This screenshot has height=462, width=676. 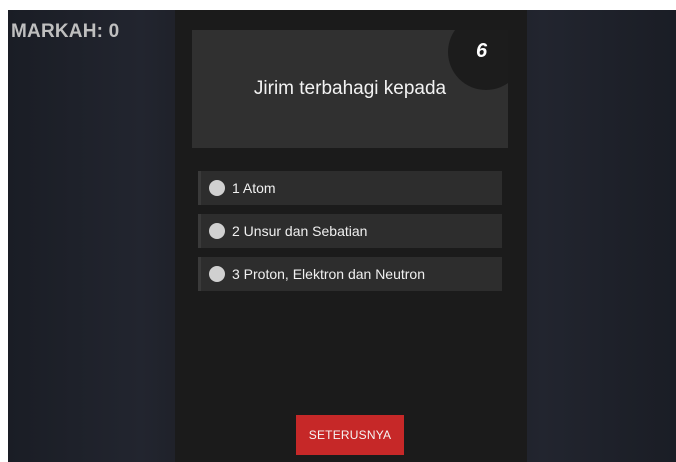 What do you see at coordinates (329, 274) in the screenshot?
I see `answer-option-label: 3 Proton, Elektron dan Neutron` at bounding box center [329, 274].